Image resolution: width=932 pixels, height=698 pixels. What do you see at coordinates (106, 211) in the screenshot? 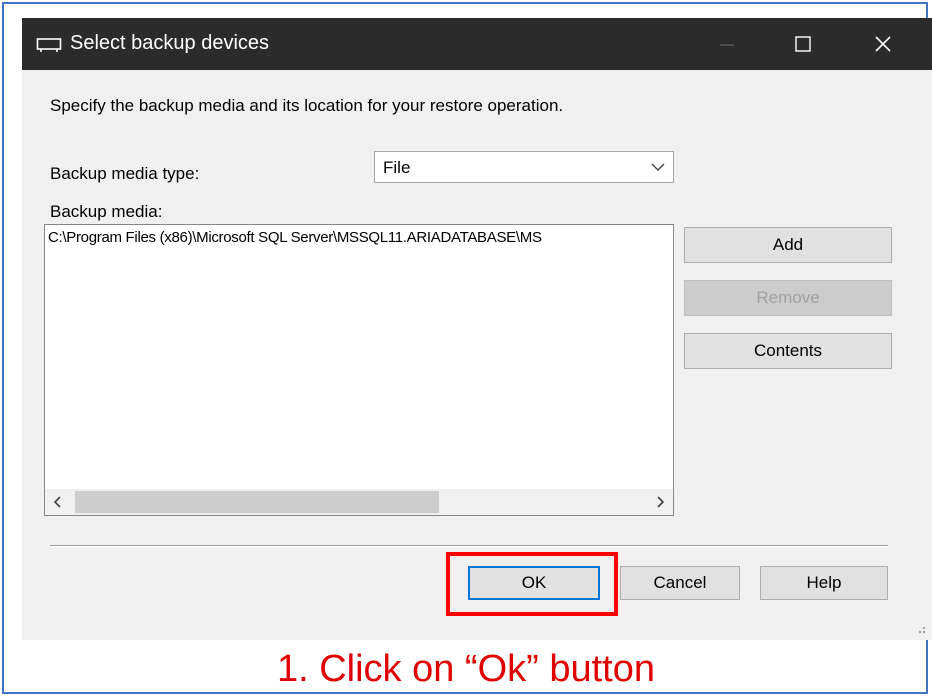
I see `backup-media-label: Backup media:` at bounding box center [106, 211].